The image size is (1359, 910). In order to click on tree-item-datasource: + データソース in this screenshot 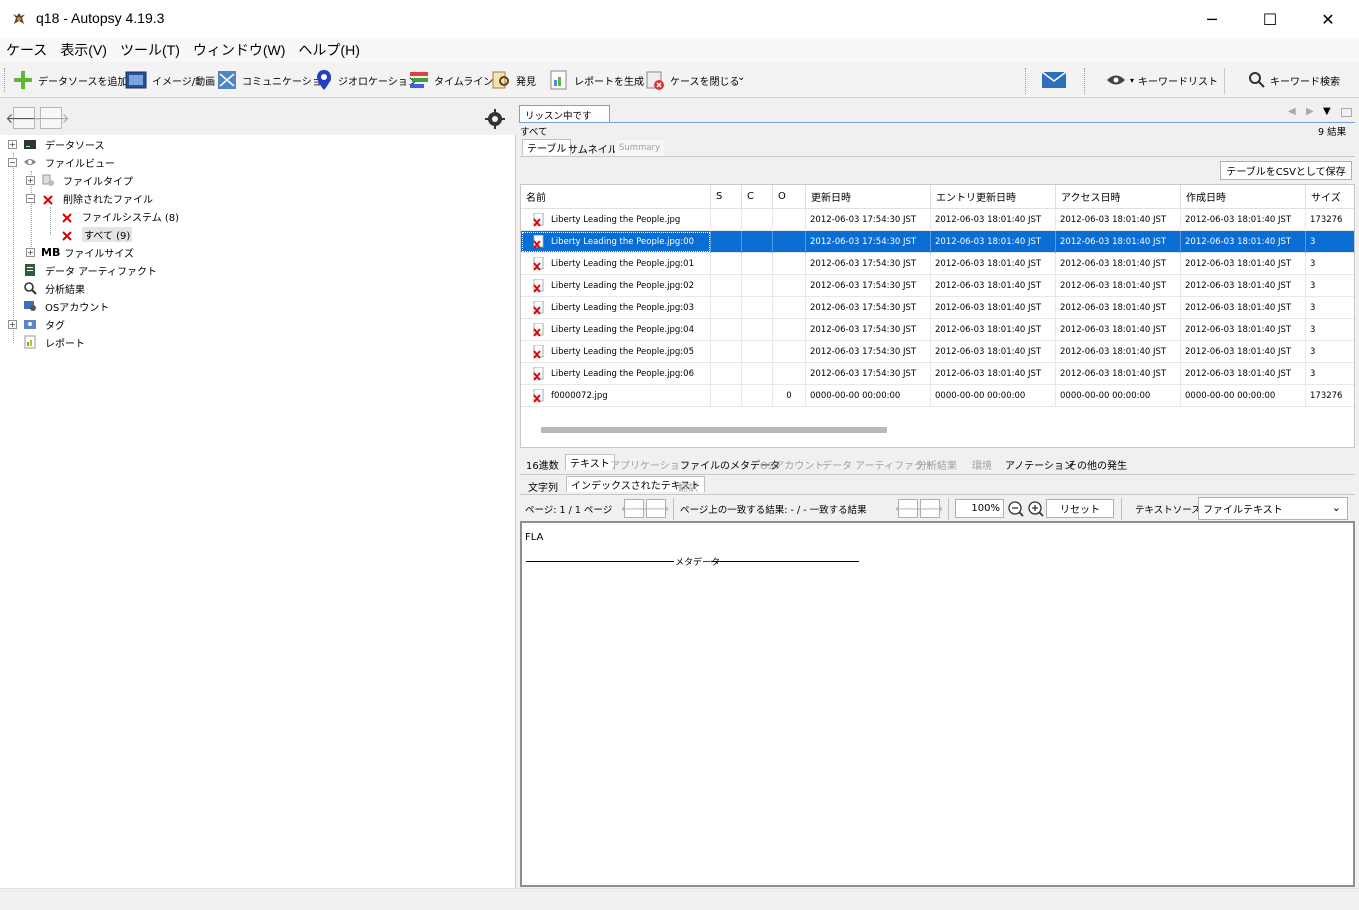, I will do `click(56, 144)`.